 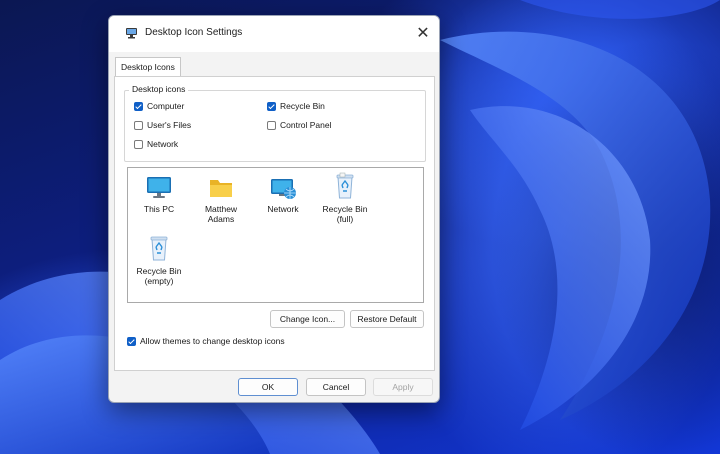 I want to click on close-button: ✕, so click(x=423, y=34).